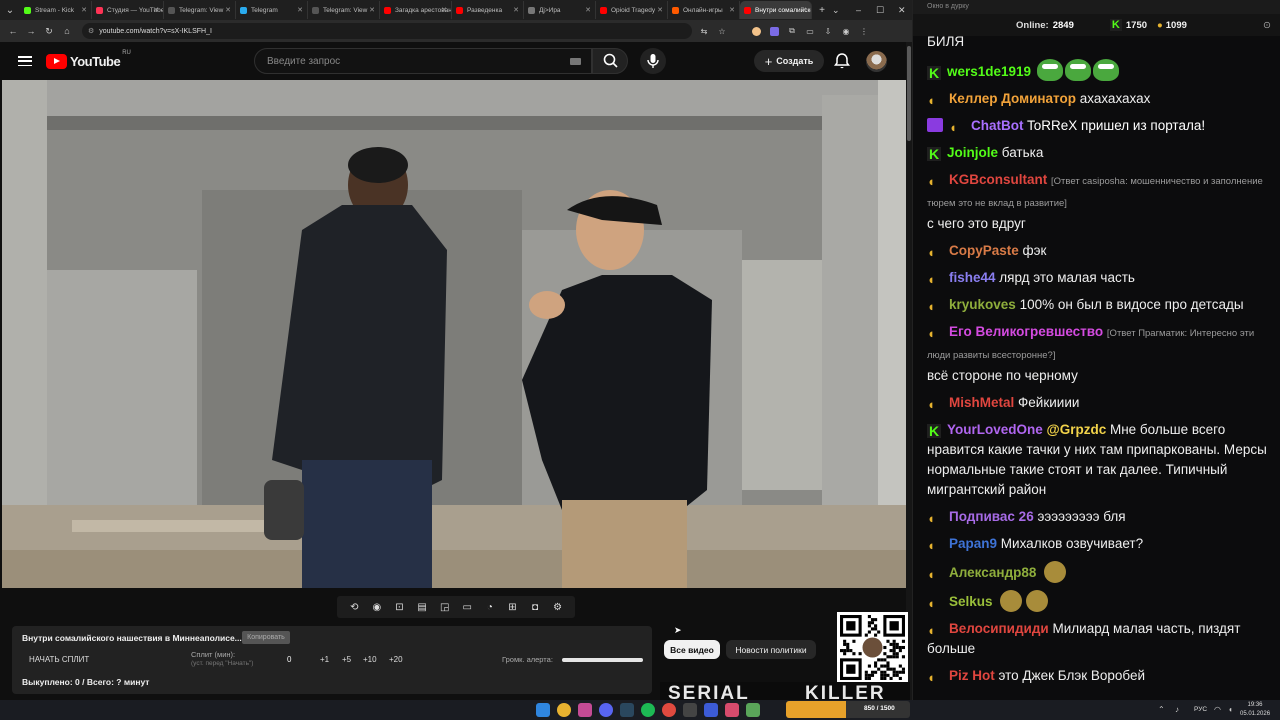 Image resolution: width=1280 pixels, height=720 pixels. What do you see at coordinates (1012, 98) in the screenshot?
I see `chat-username: Келлер Доминатор` at bounding box center [1012, 98].